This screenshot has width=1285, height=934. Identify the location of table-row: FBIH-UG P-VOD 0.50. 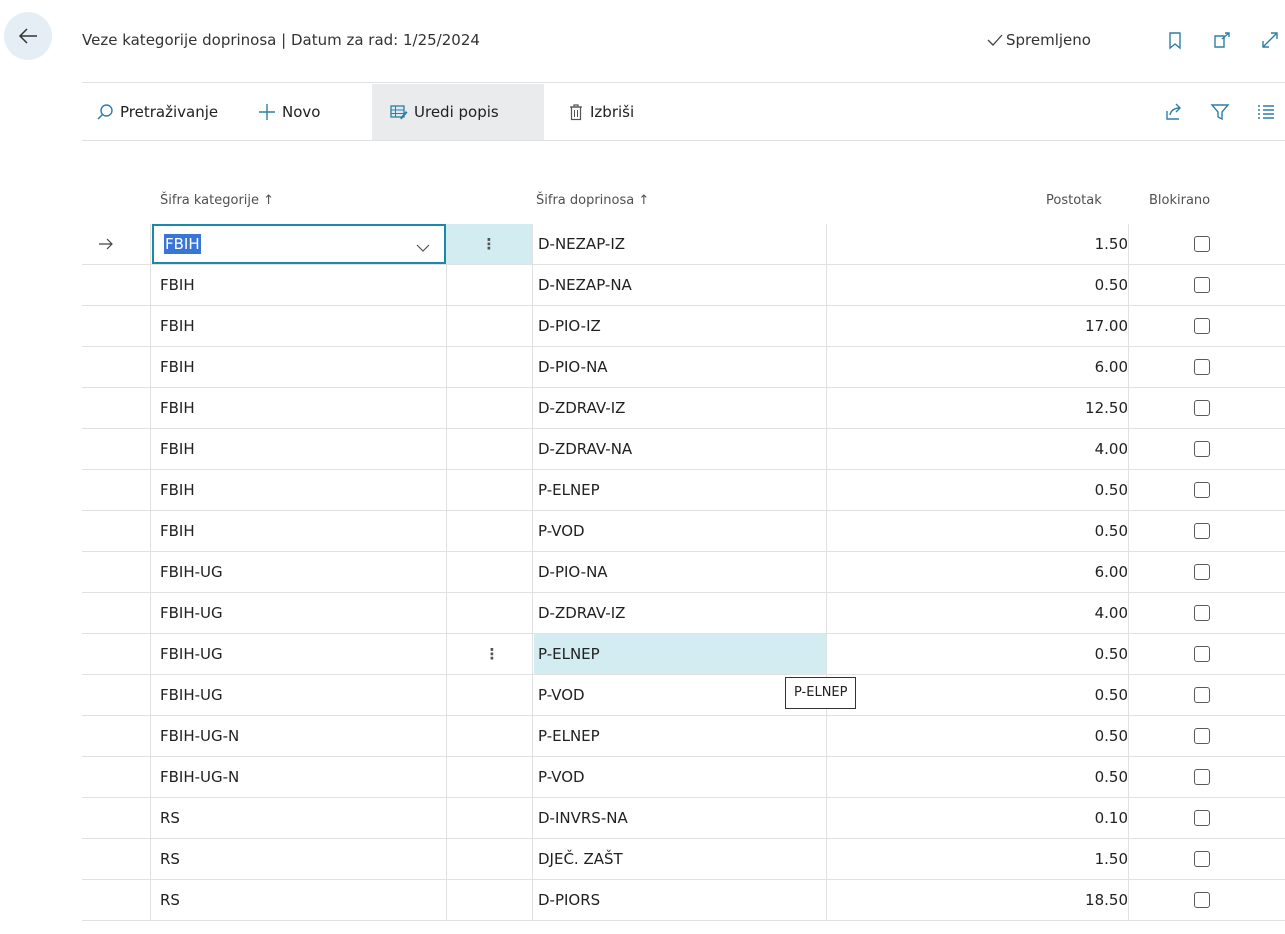
(683, 695).